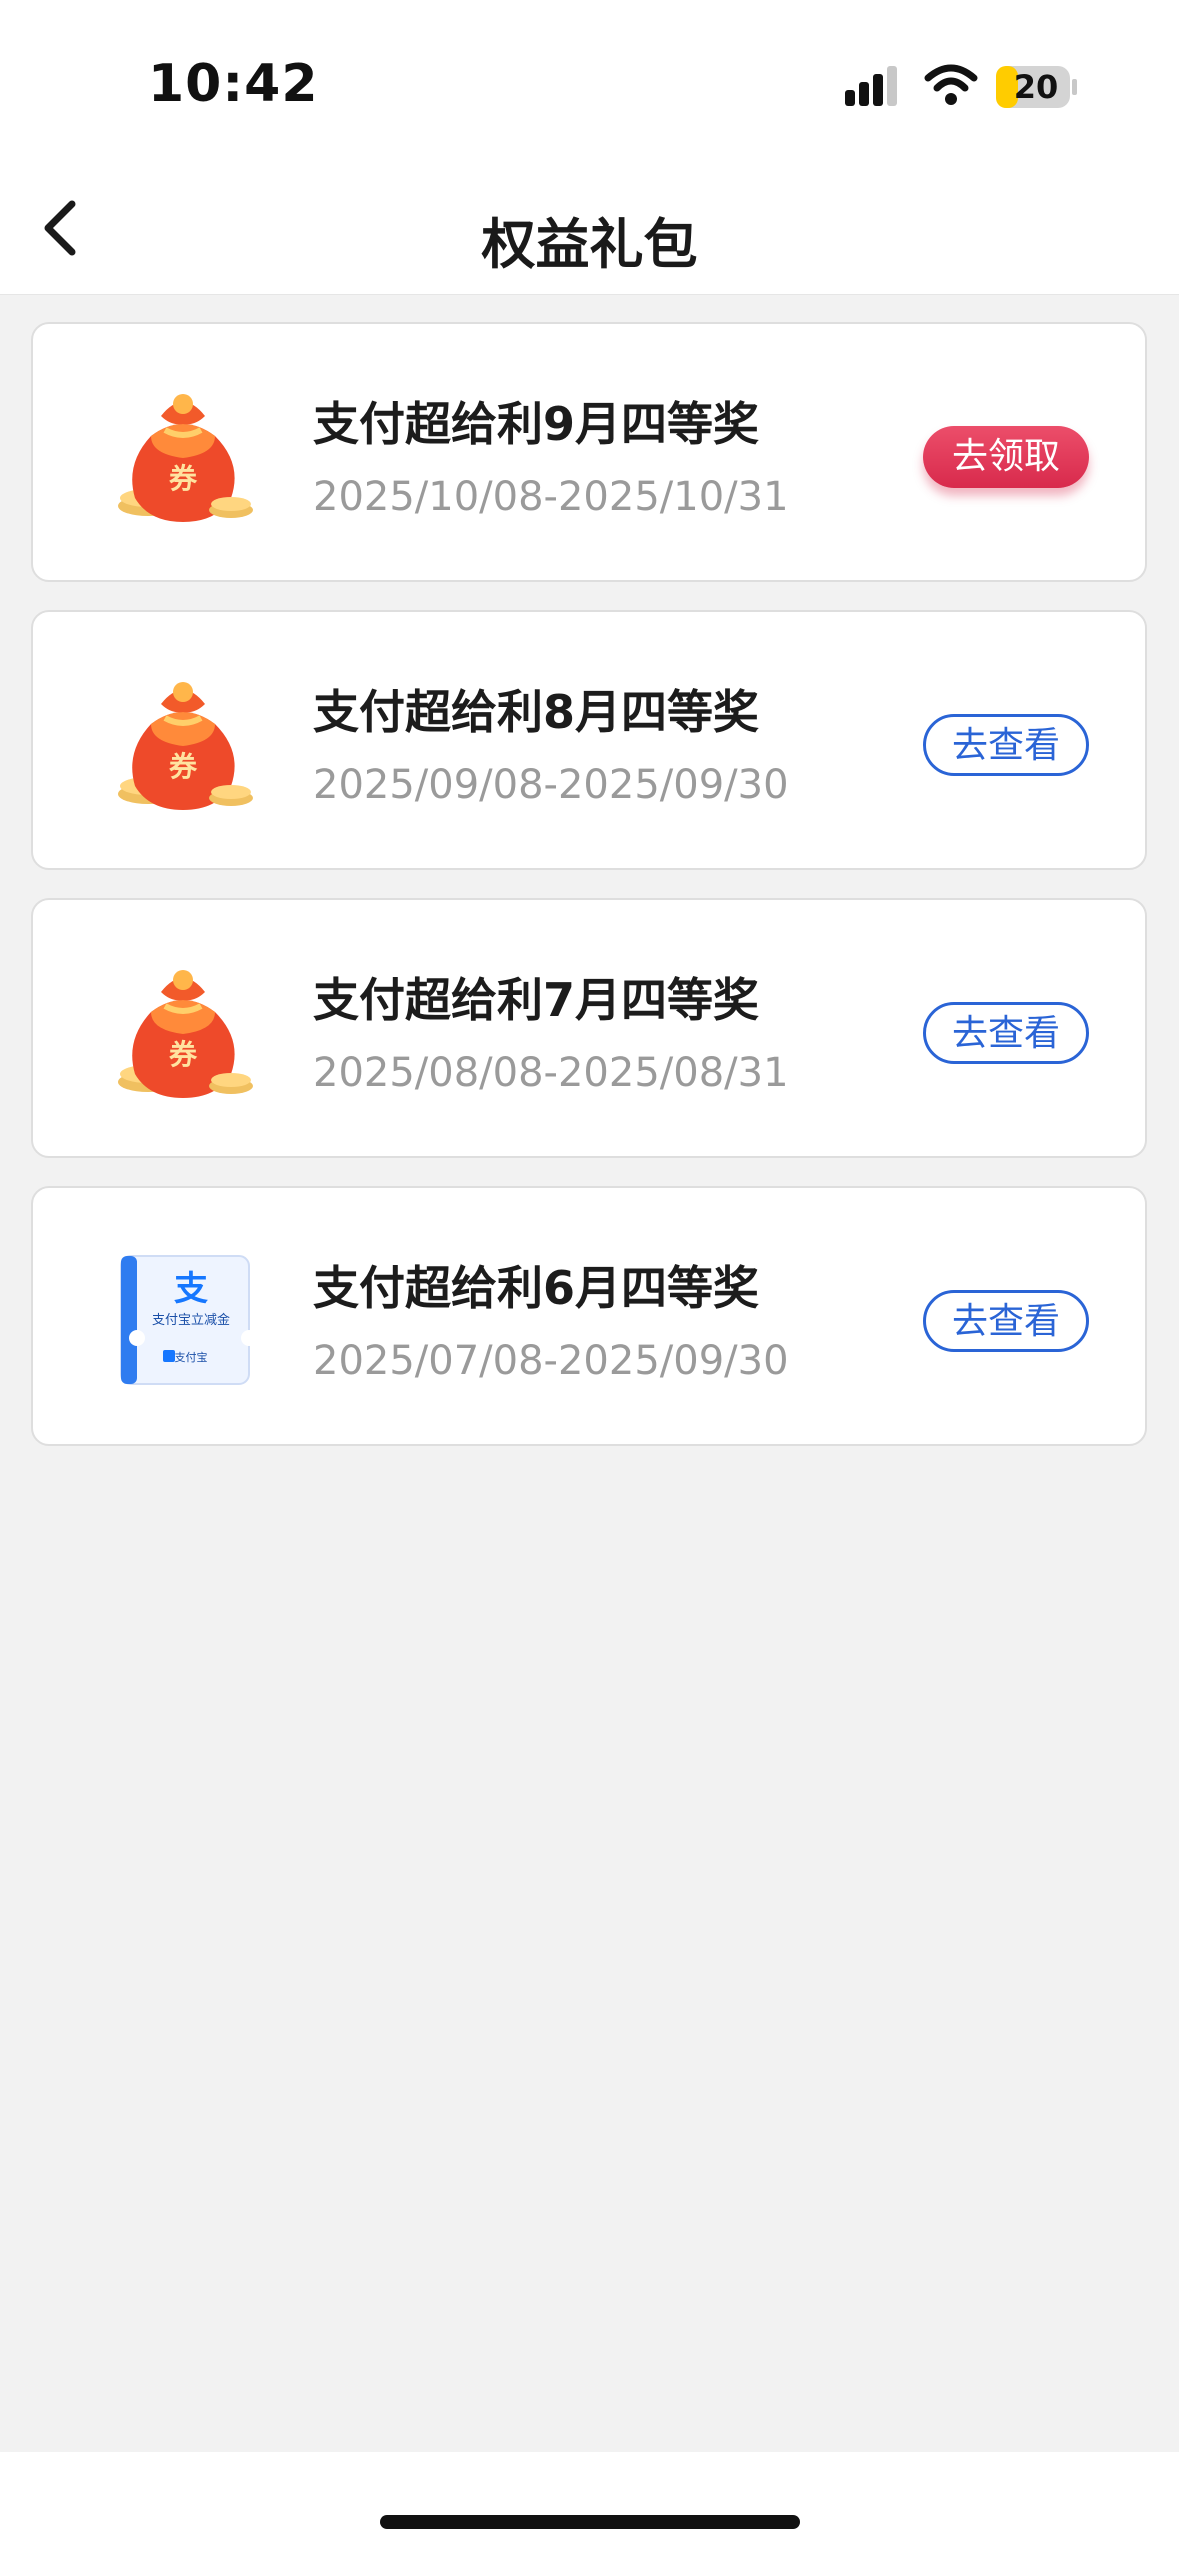 The height and width of the screenshot is (2556, 1179). What do you see at coordinates (536, 424) in the screenshot?
I see `reward-title: 支付超给利9月四等奖` at bounding box center [536, 424].